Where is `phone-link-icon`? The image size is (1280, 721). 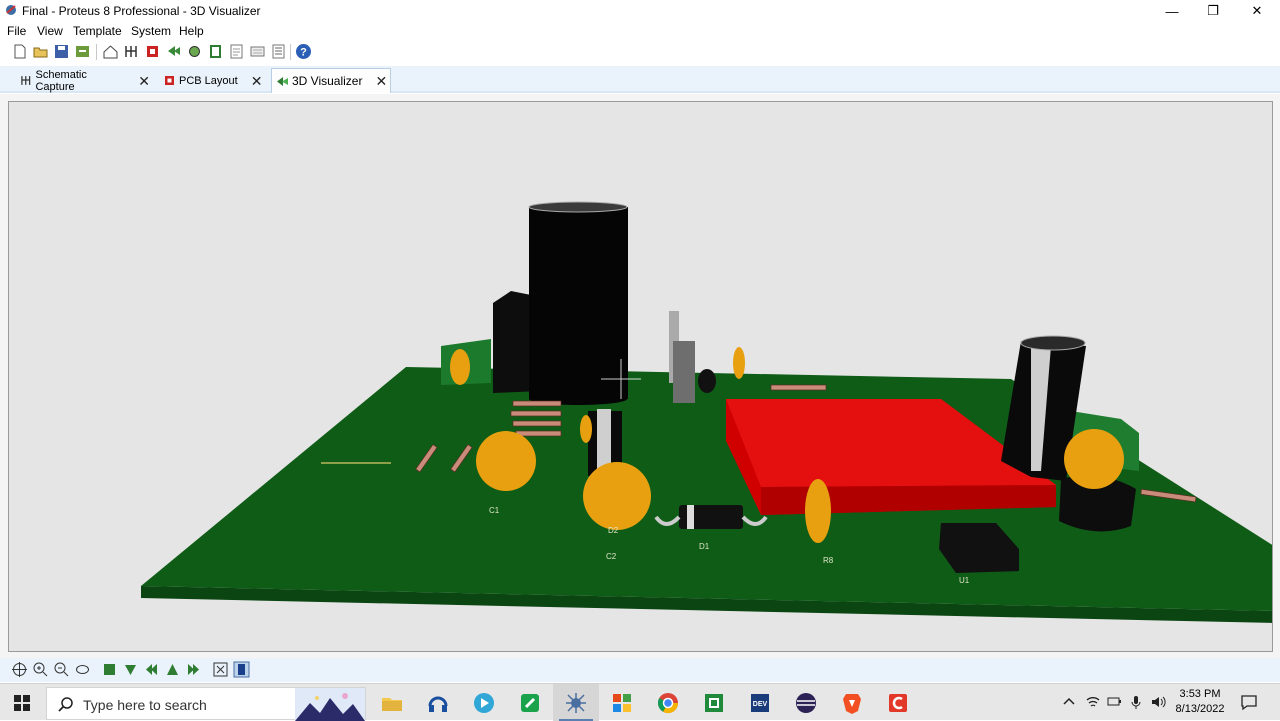 phone-link-icon is located at coordinates (530, 703).